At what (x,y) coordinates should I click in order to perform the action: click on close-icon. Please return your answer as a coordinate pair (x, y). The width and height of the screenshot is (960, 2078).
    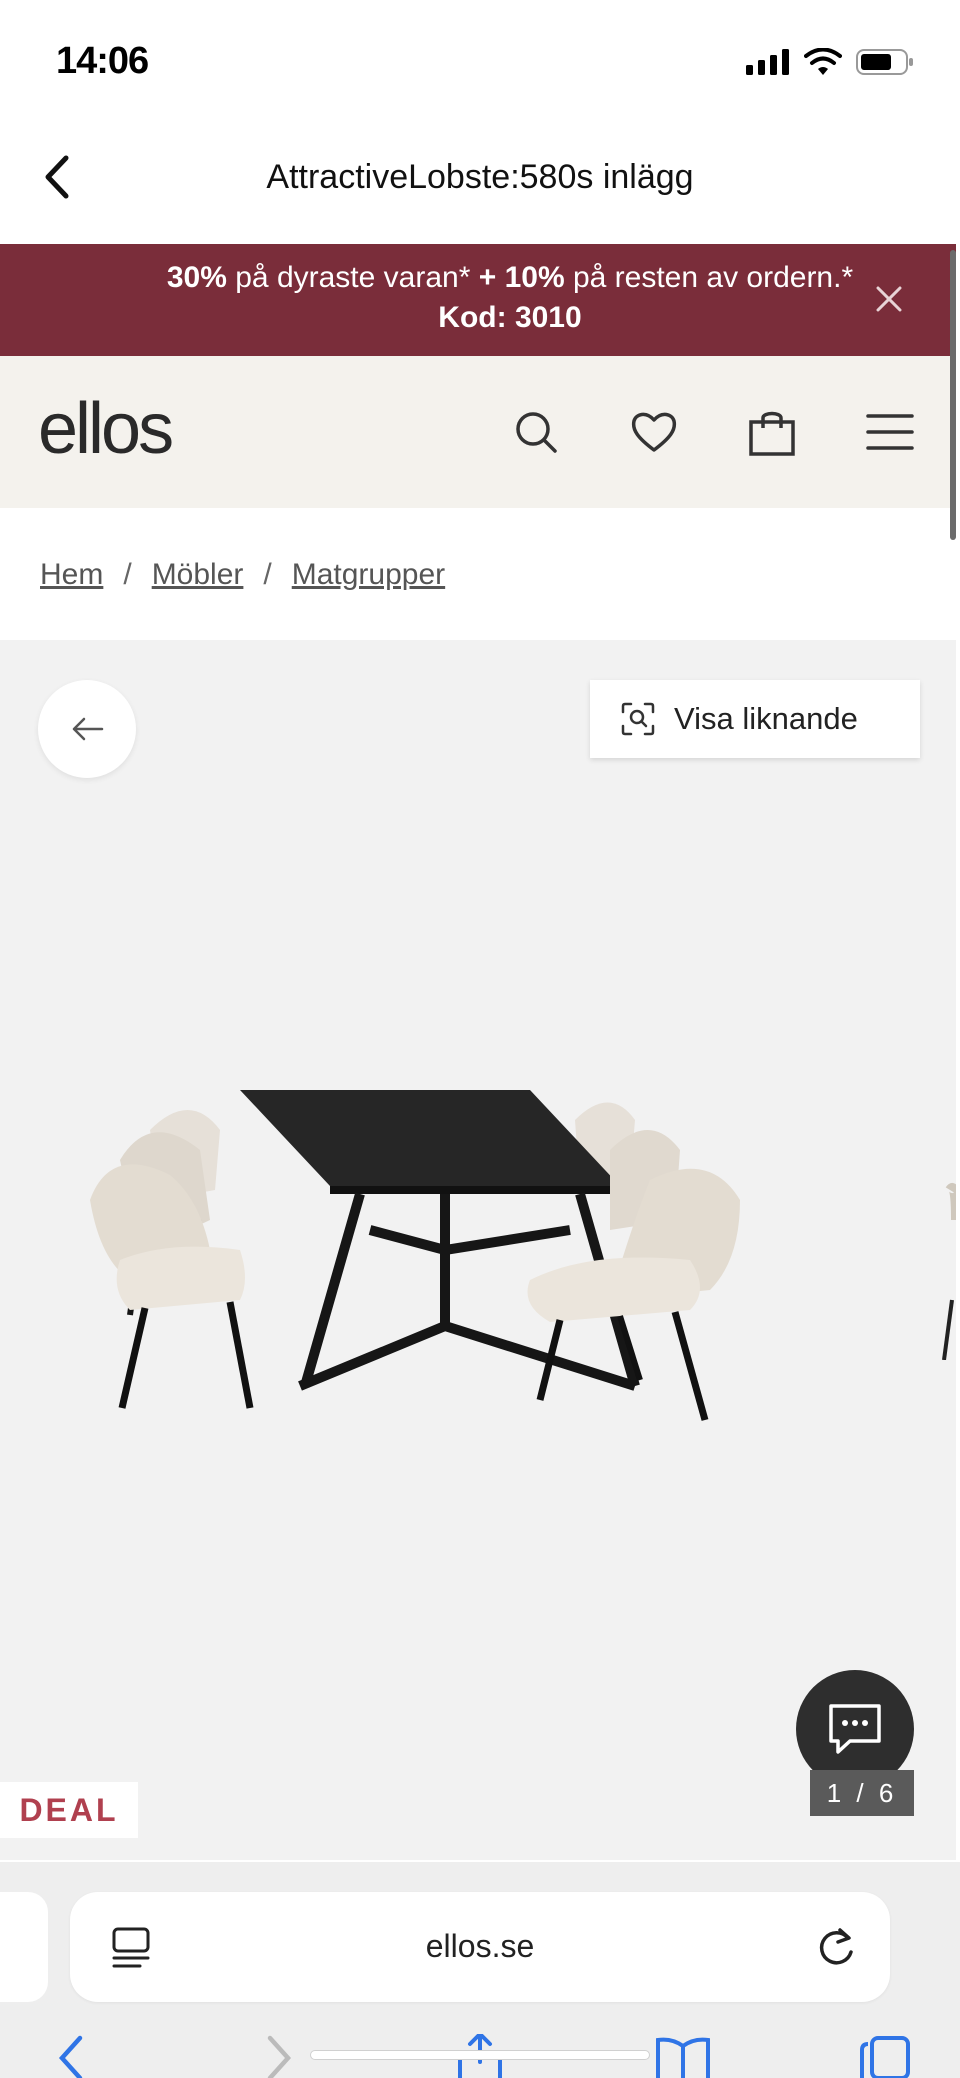
    Looking at the image, I should click on (889, 299).